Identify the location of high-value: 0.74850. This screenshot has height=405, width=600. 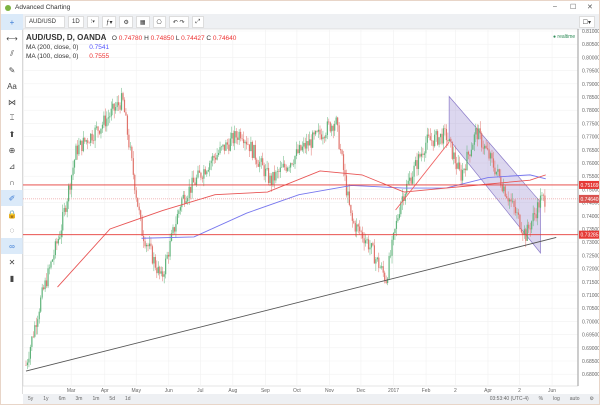
(162, 38).